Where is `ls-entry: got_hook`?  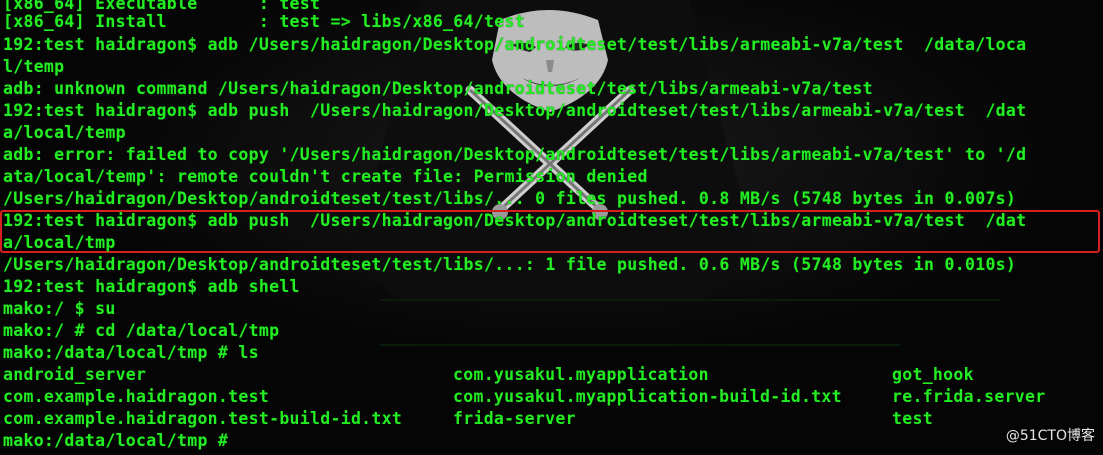 ls-entry: got_hook is located at coordinates (933, 374).